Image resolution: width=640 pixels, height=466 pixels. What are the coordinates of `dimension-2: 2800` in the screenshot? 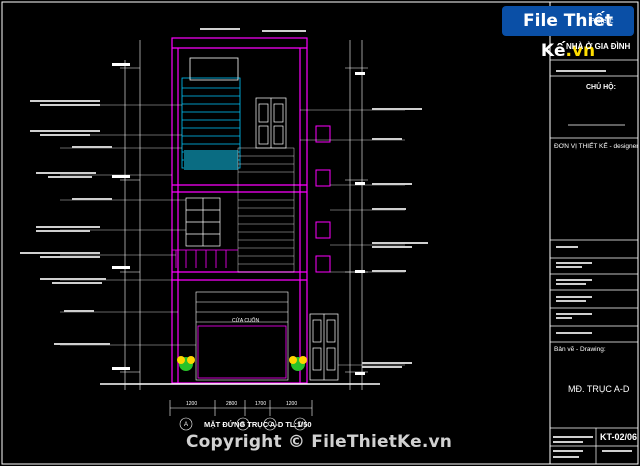 It's located at (231, 404).